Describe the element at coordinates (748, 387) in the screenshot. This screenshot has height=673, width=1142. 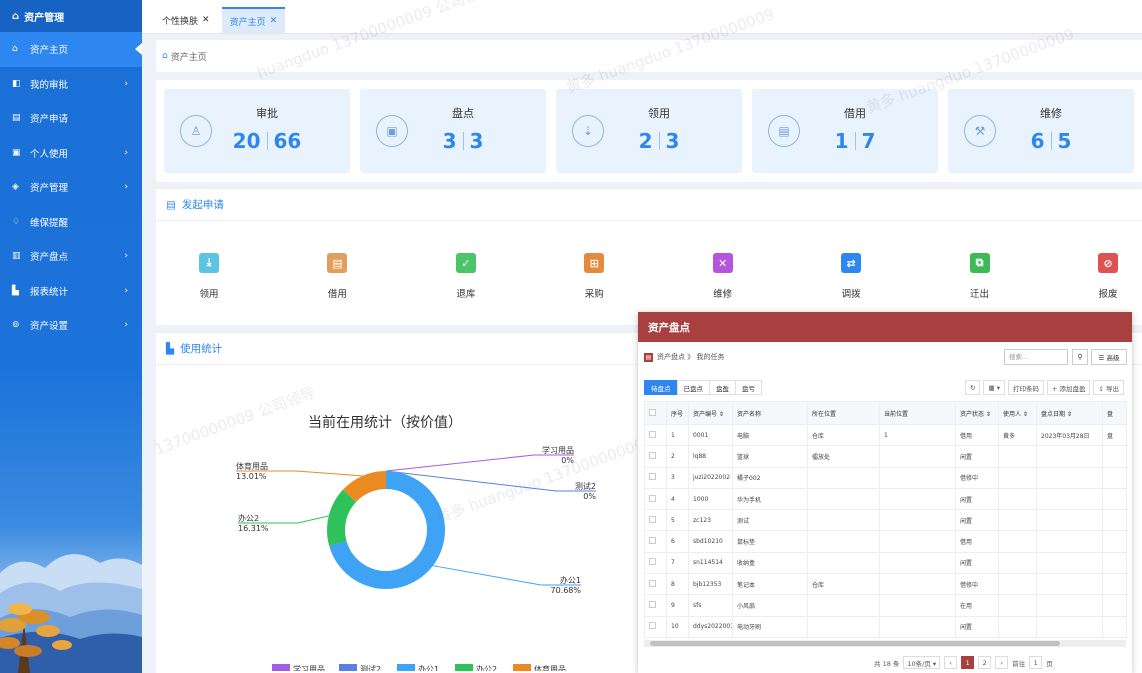
I see `popup-tab-3: 盘亏` at that location.